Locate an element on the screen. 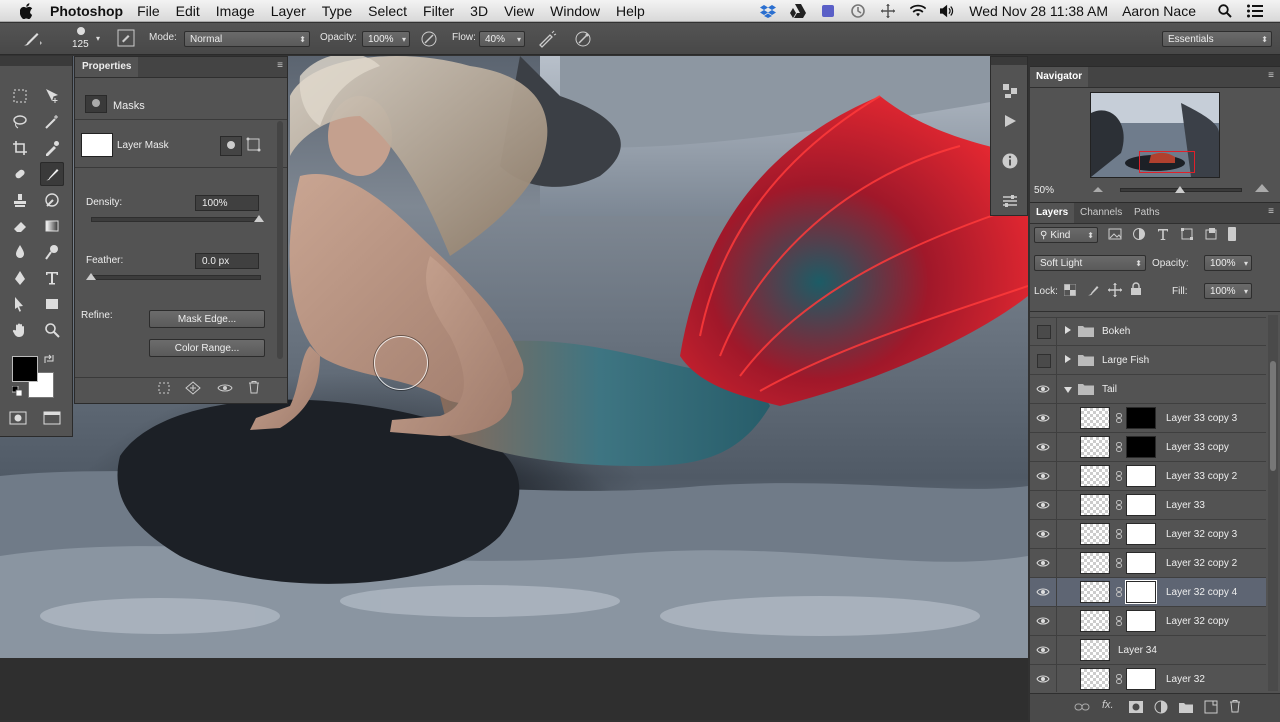  move-cross-icon is located at coordinates (888, 11).